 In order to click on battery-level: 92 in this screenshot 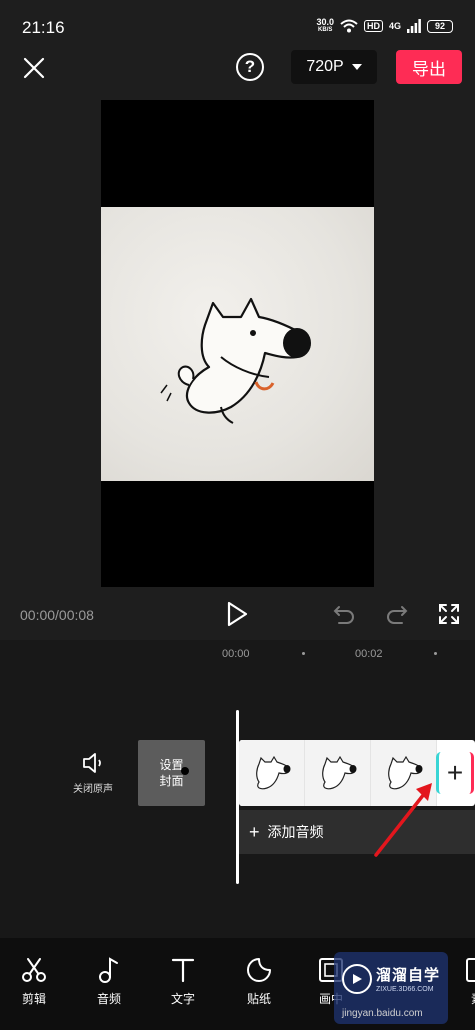, I will do `click(439, 26)`.